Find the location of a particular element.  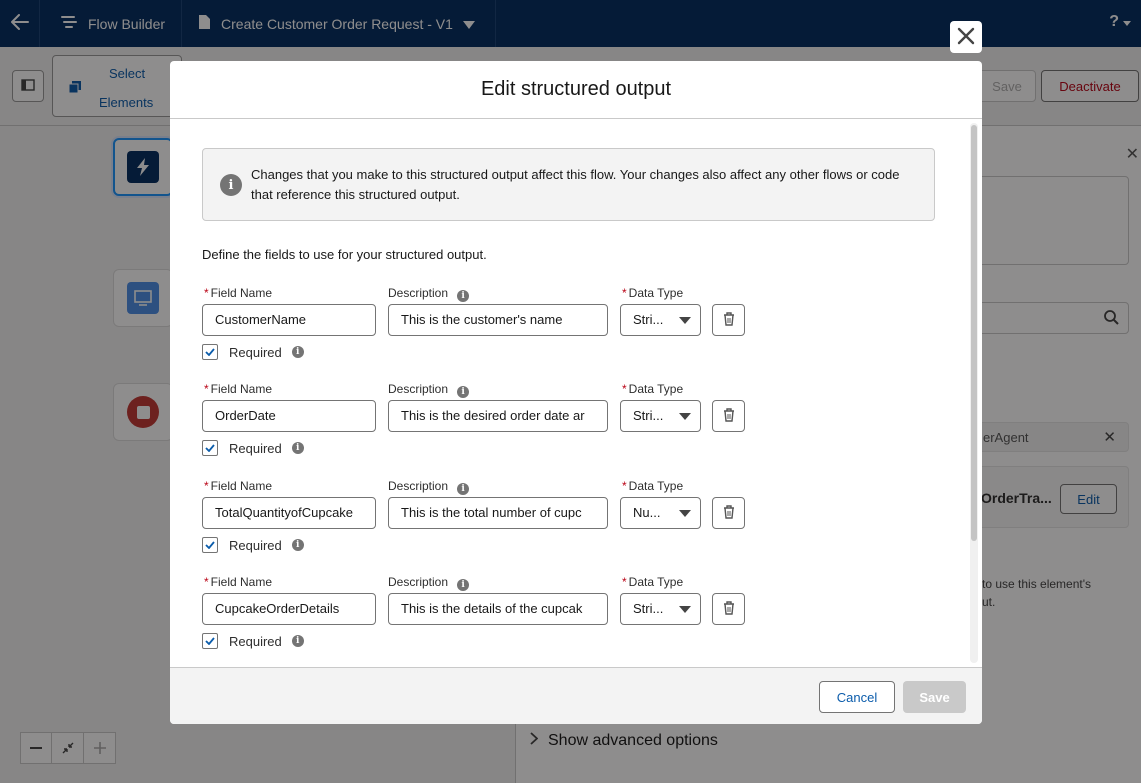

modal-scrollbar is located at coordinates (974, 393).